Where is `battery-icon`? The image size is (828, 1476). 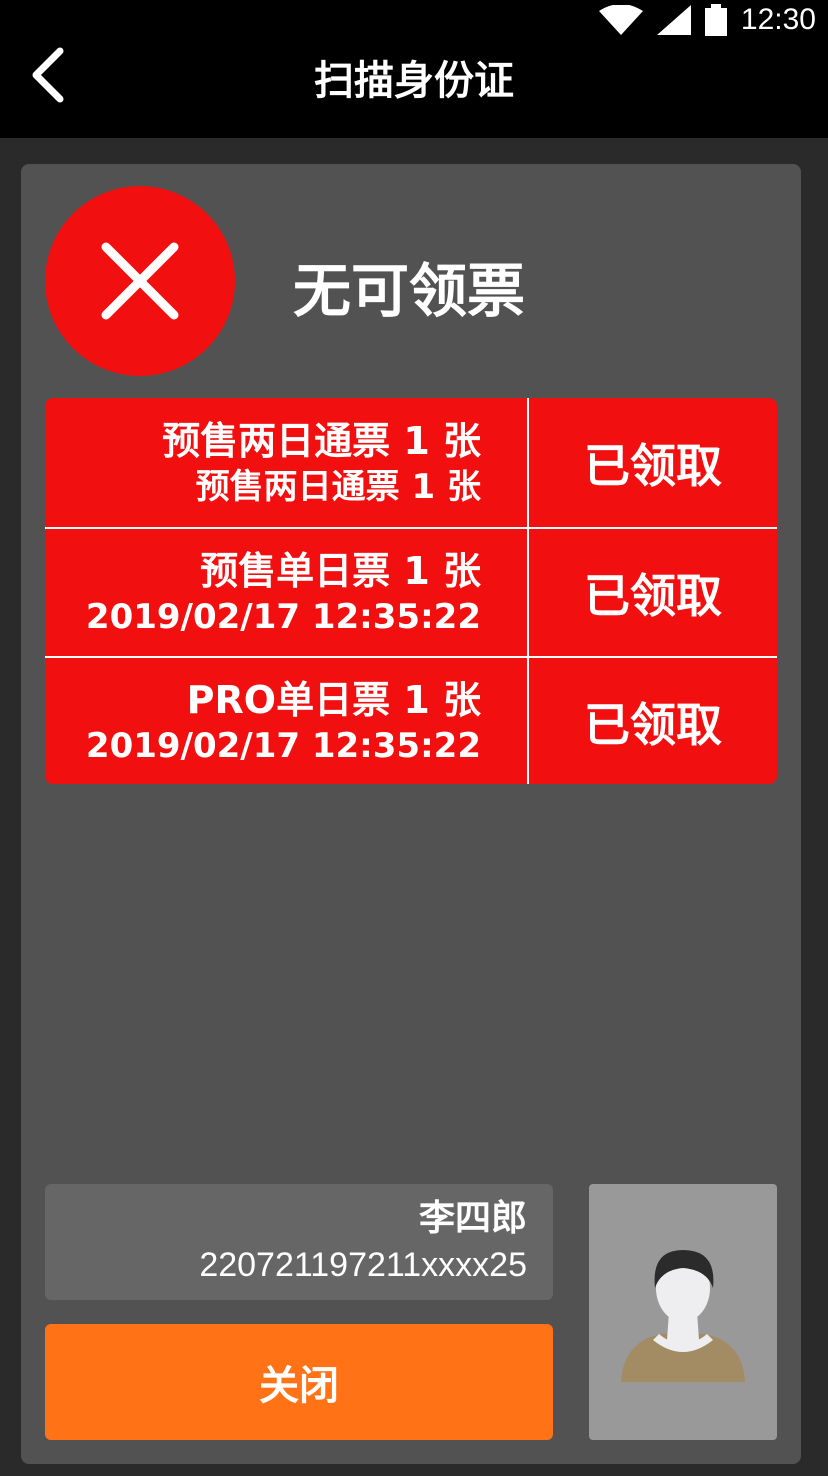 battery-icon is located at coordinates (715, 20).